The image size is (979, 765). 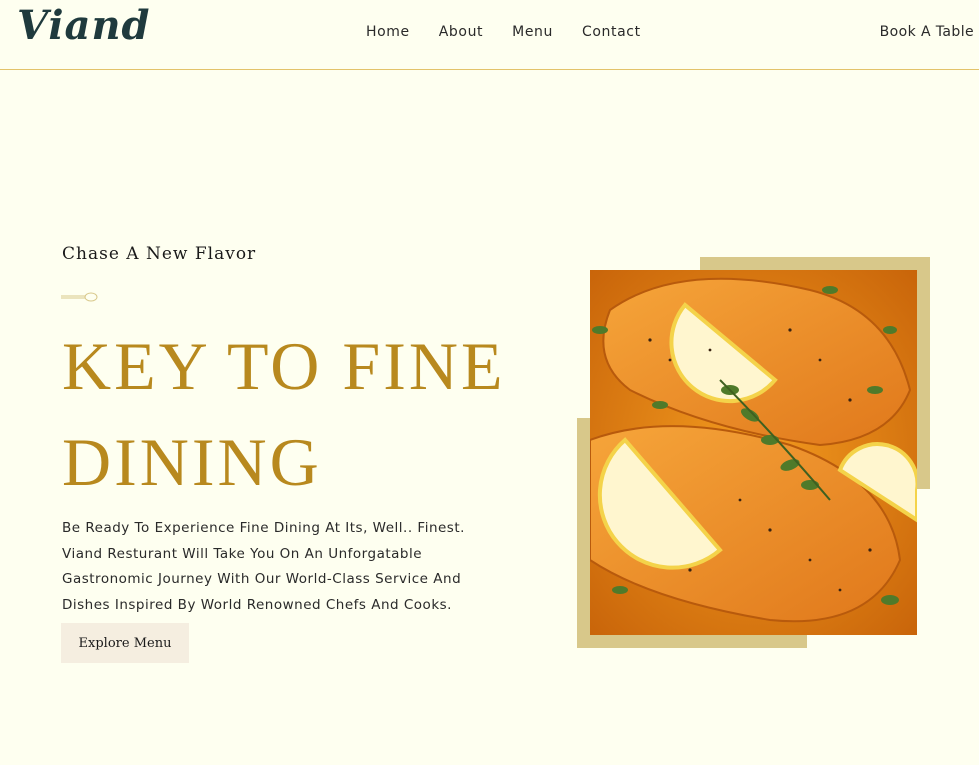 What do you see at coordinates (322, 414) in the screenshot?
I see `hero-title: KEY TO FINE DINING` at bounding box center [322, 414].